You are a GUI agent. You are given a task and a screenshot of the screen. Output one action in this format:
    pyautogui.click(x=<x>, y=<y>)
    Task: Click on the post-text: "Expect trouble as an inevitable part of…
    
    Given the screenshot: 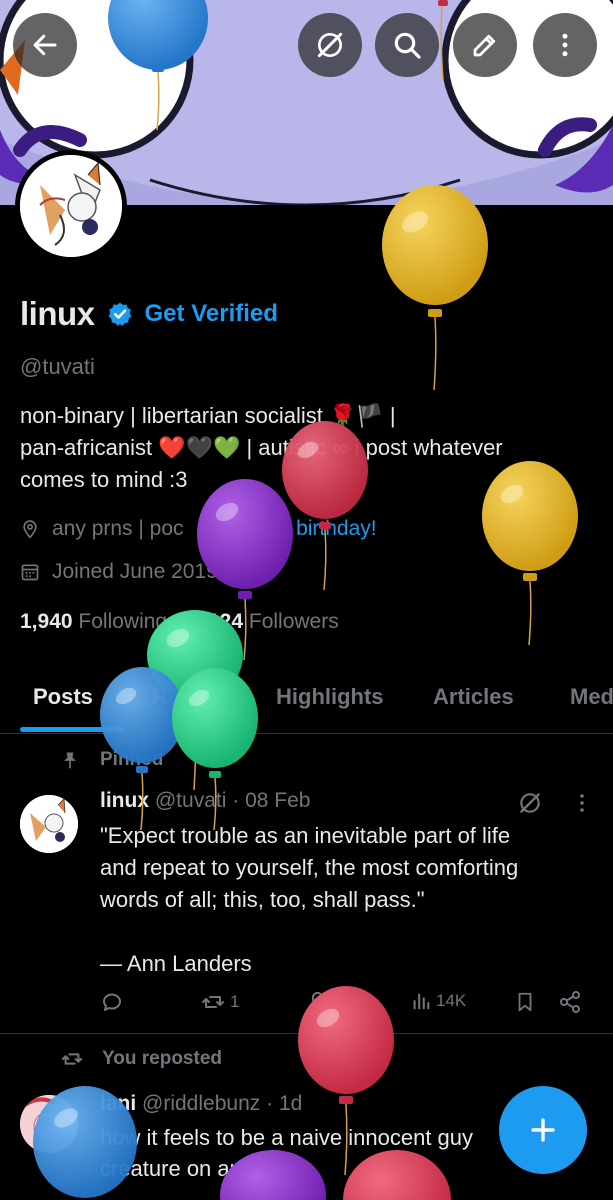 What is the action you would take?
    pyautogui.click(x=350, y=900)
    